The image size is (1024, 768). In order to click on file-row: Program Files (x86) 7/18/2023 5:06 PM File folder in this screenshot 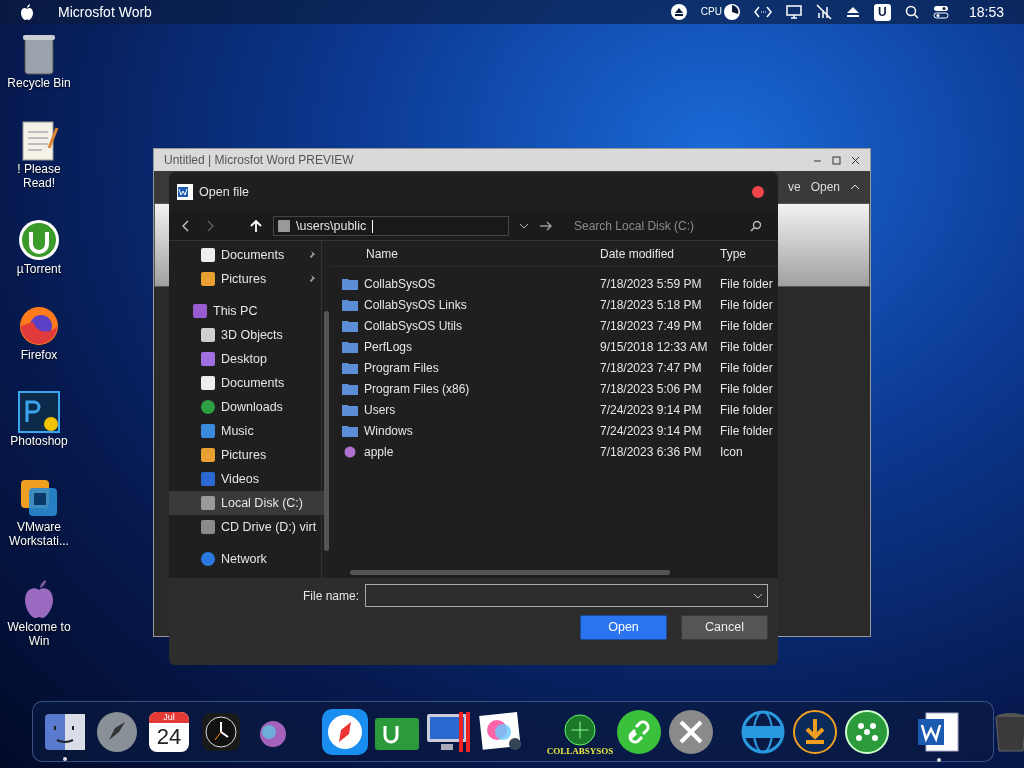, I will do `click(554, 388)`.